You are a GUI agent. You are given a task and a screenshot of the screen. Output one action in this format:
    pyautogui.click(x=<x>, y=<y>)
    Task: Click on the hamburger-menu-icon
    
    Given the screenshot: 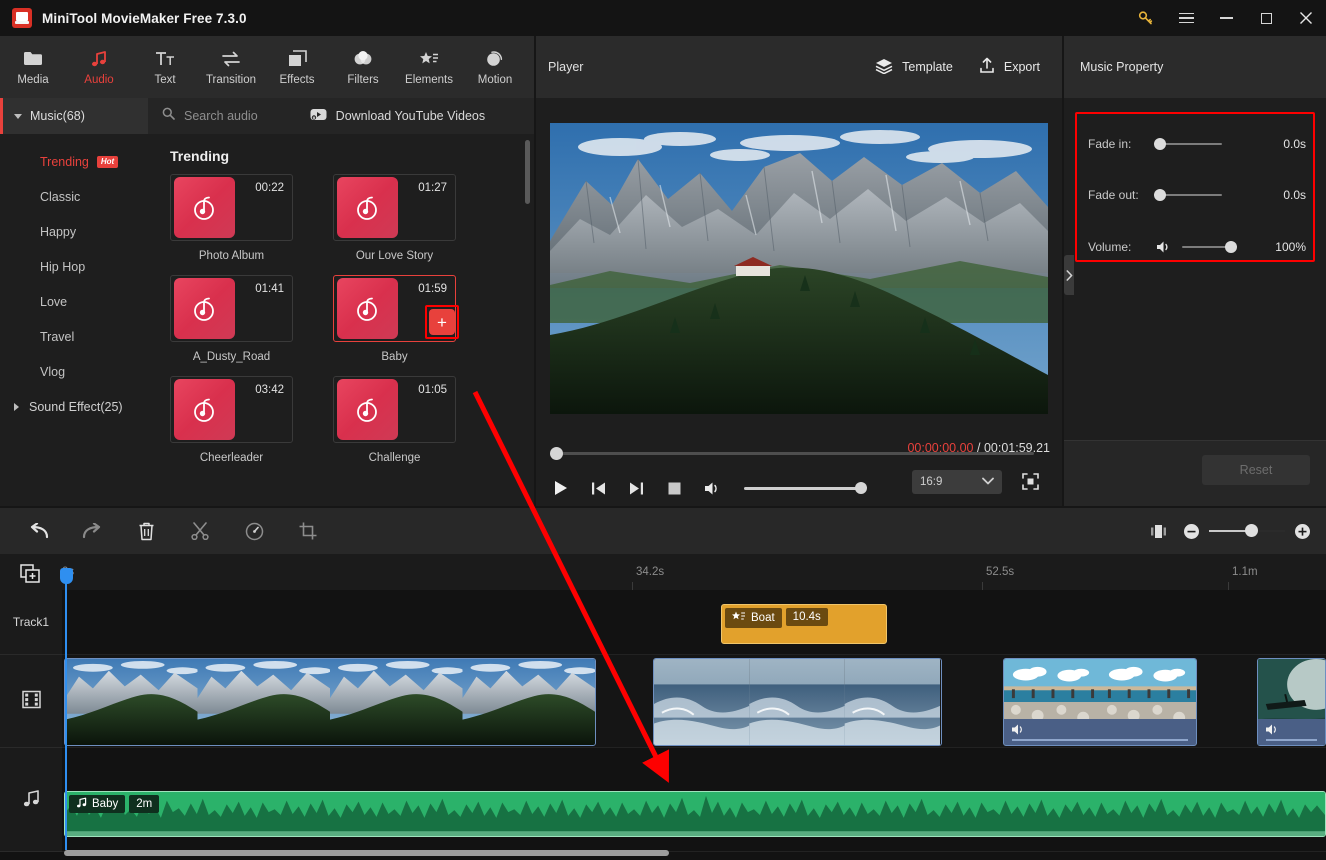 What is the action you would take?
    pyautogui.click(x=1186, y=18)
    